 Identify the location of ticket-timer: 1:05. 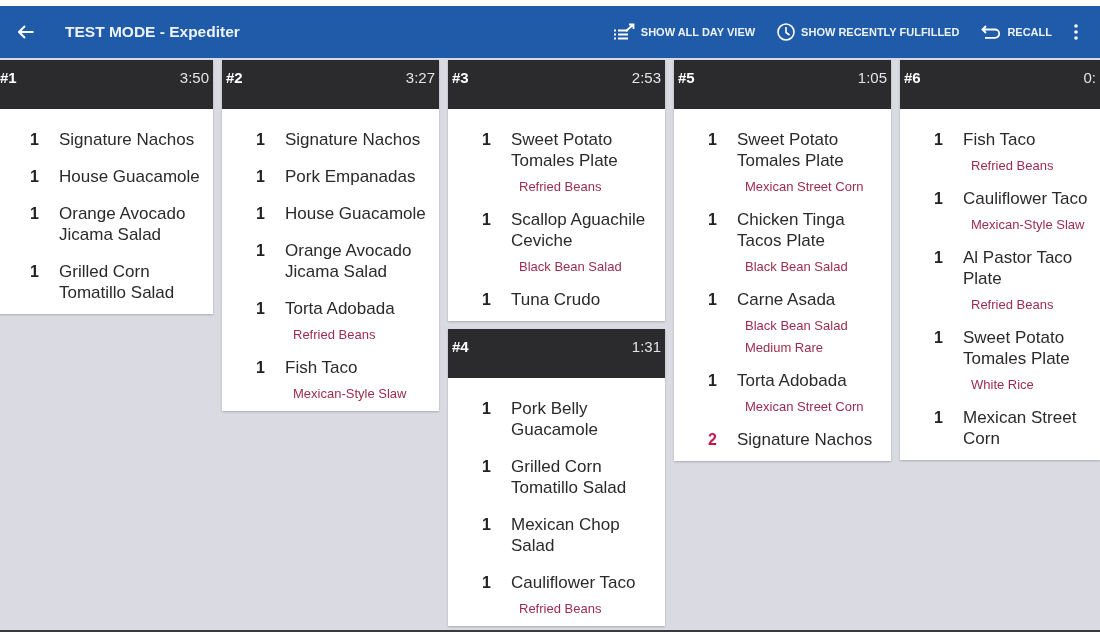
(872, 78).